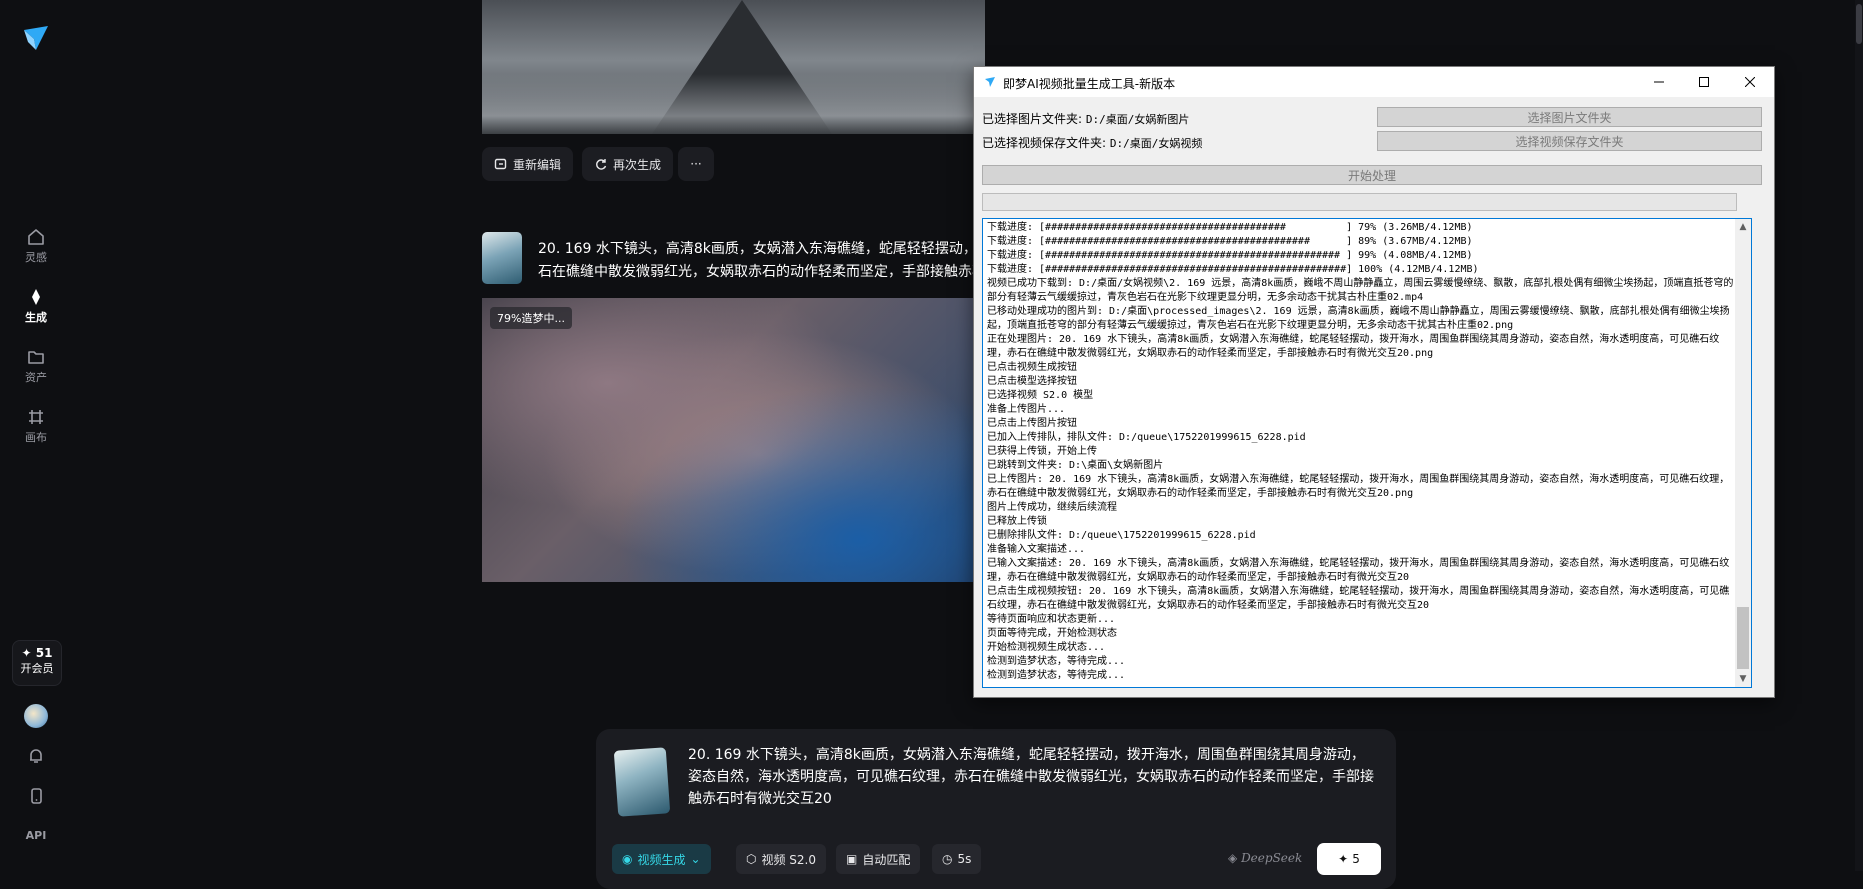  Describe the element at coordinates (44, 653) in the screenshot. I see `vip-count-value: 51` at that location.